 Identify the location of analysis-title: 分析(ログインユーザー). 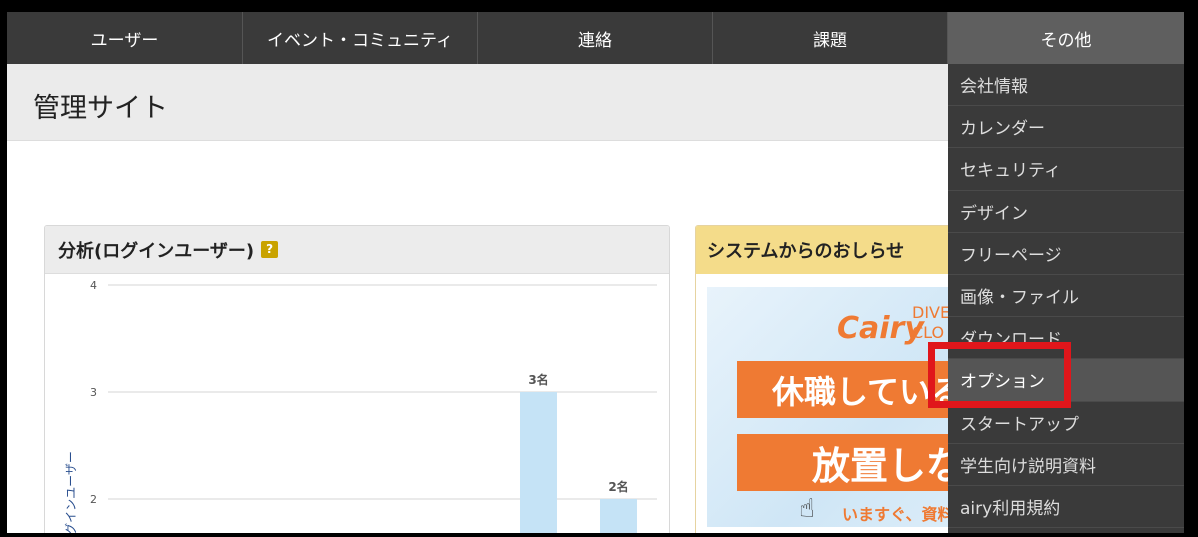
(156, 251).